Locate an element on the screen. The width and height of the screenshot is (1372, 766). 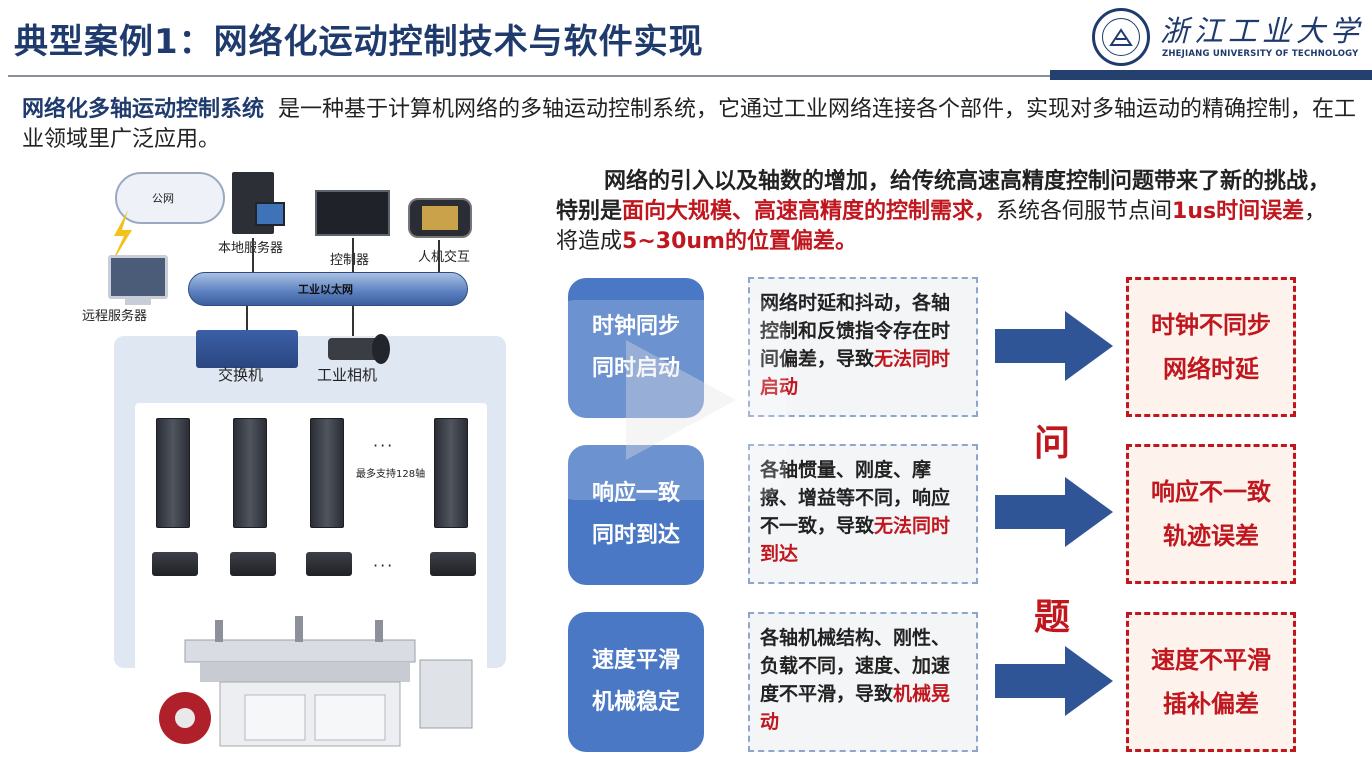
camera-lens is located at coordinates (381, 349).